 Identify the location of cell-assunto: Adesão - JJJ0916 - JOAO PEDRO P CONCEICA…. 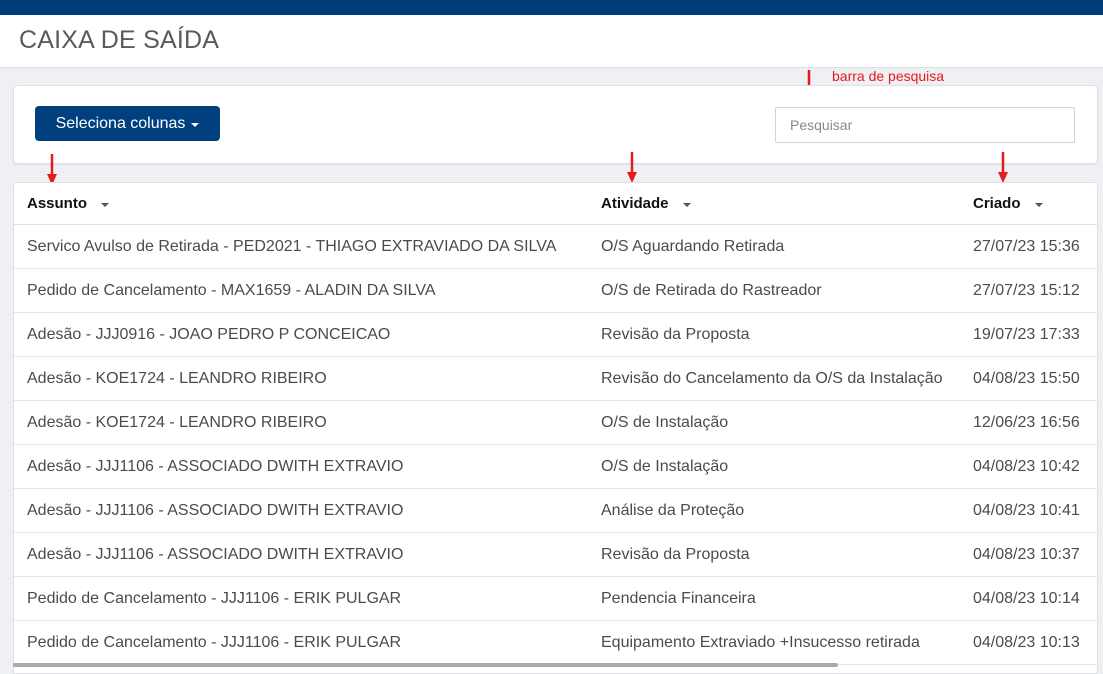
(301, 334).